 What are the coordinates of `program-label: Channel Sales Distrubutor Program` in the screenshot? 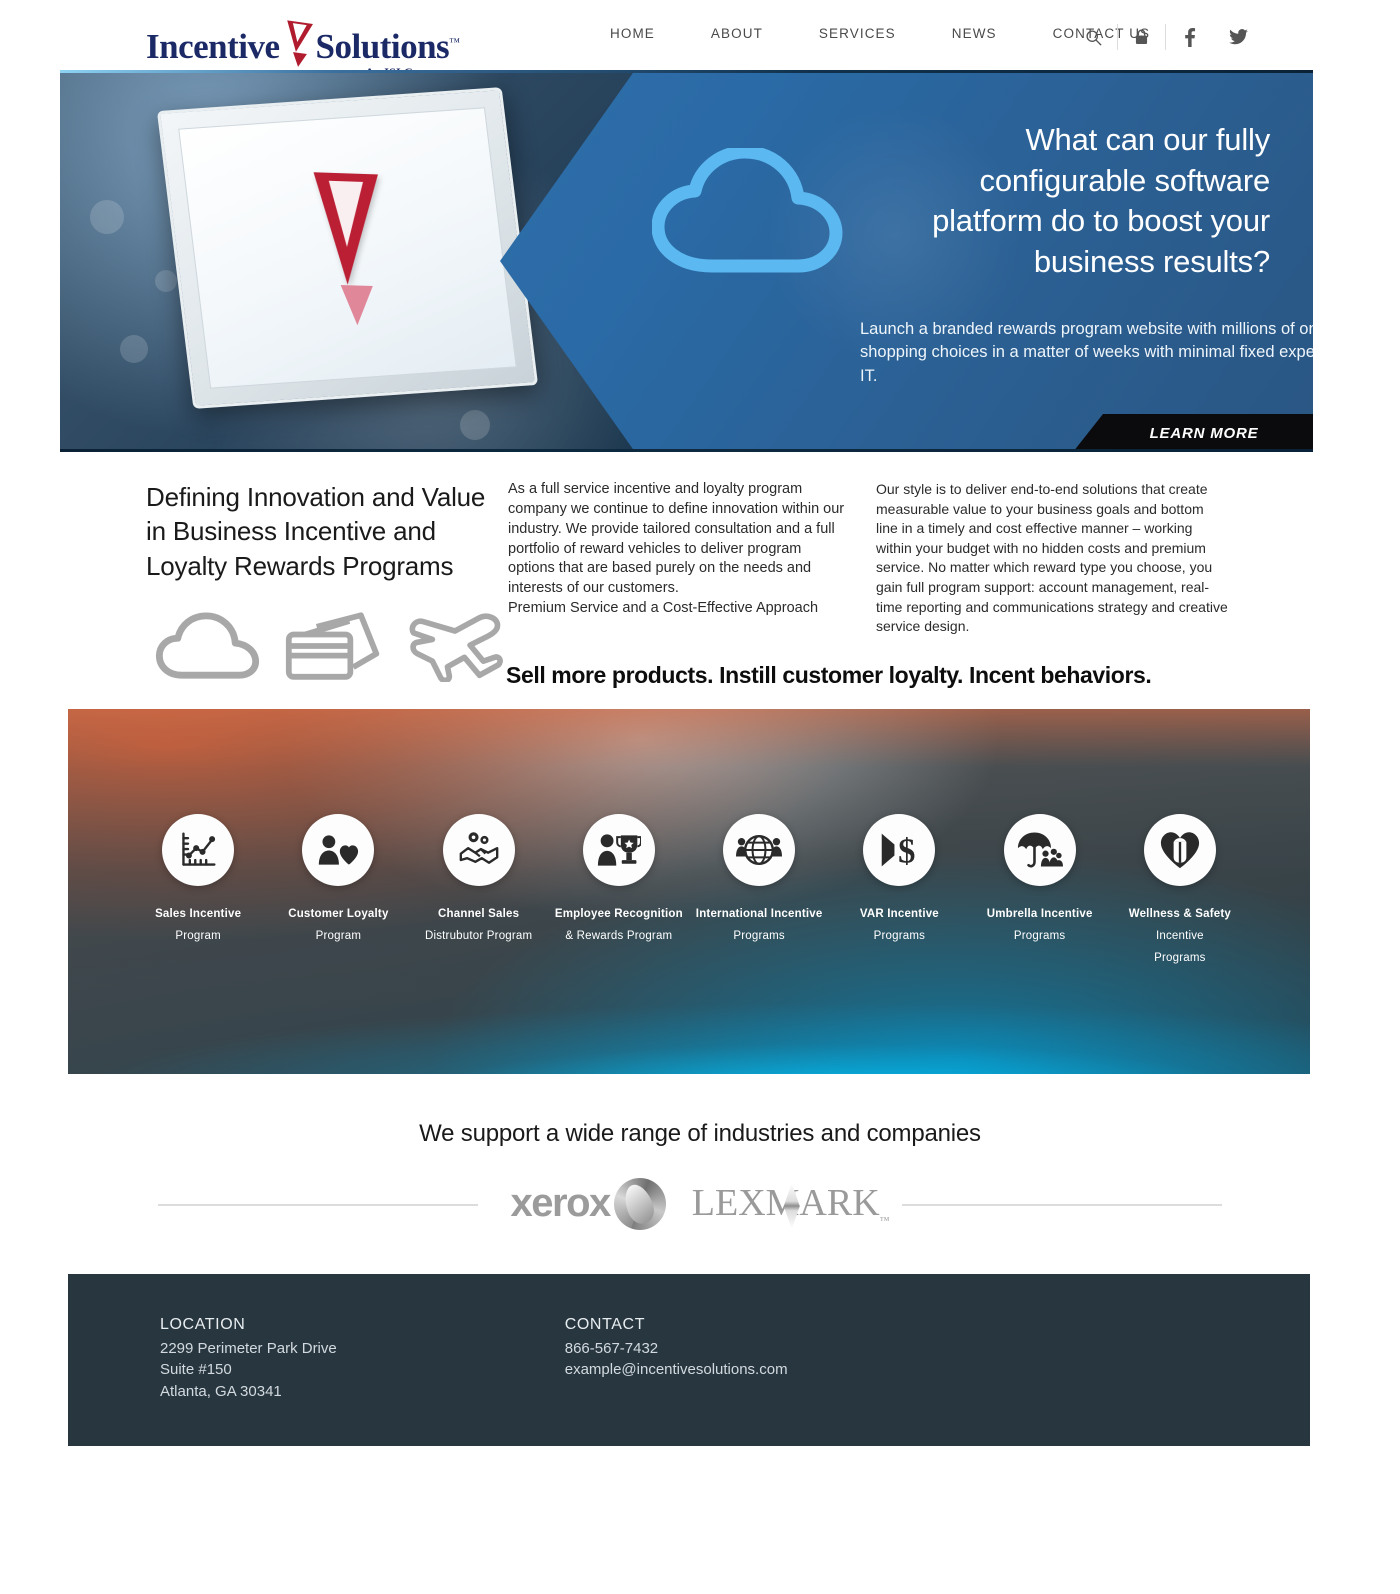 It's located at (478, 926).